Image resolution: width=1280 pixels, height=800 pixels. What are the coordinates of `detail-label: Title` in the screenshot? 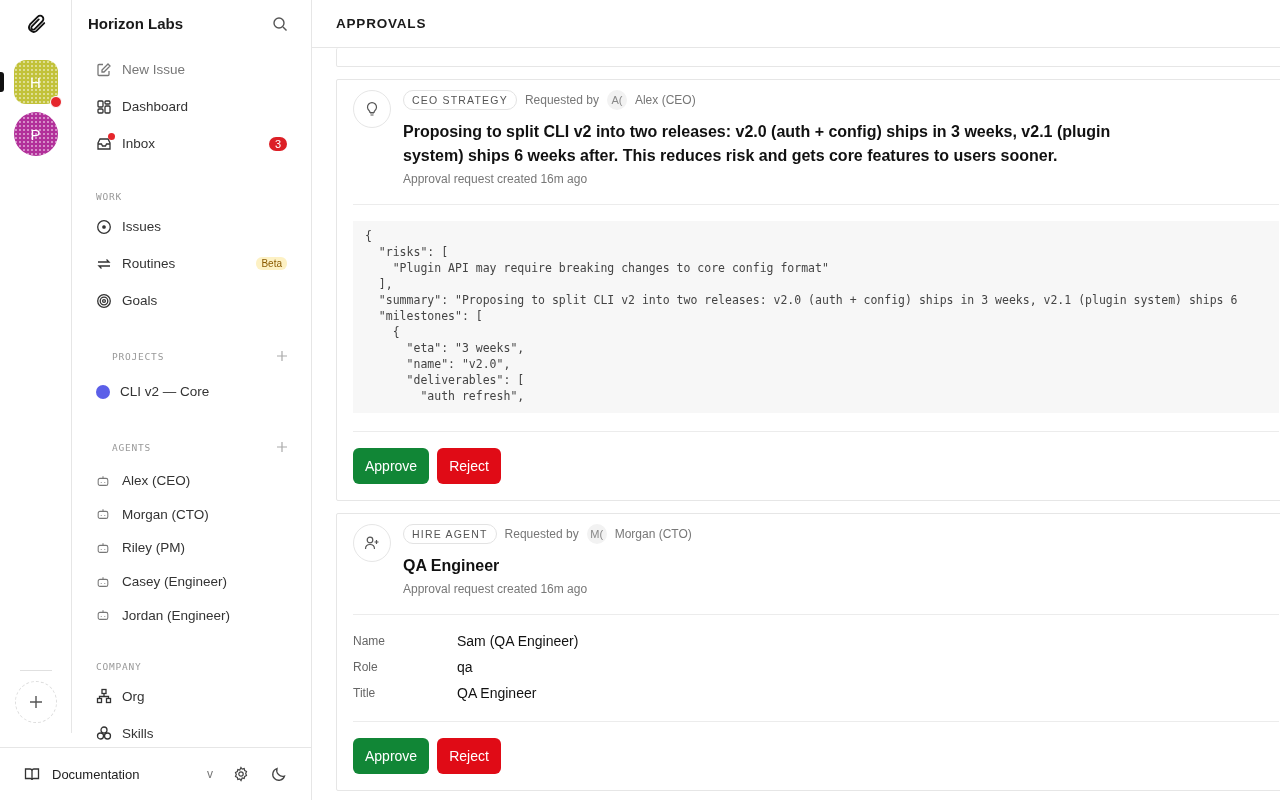 It's located at (365, 693).